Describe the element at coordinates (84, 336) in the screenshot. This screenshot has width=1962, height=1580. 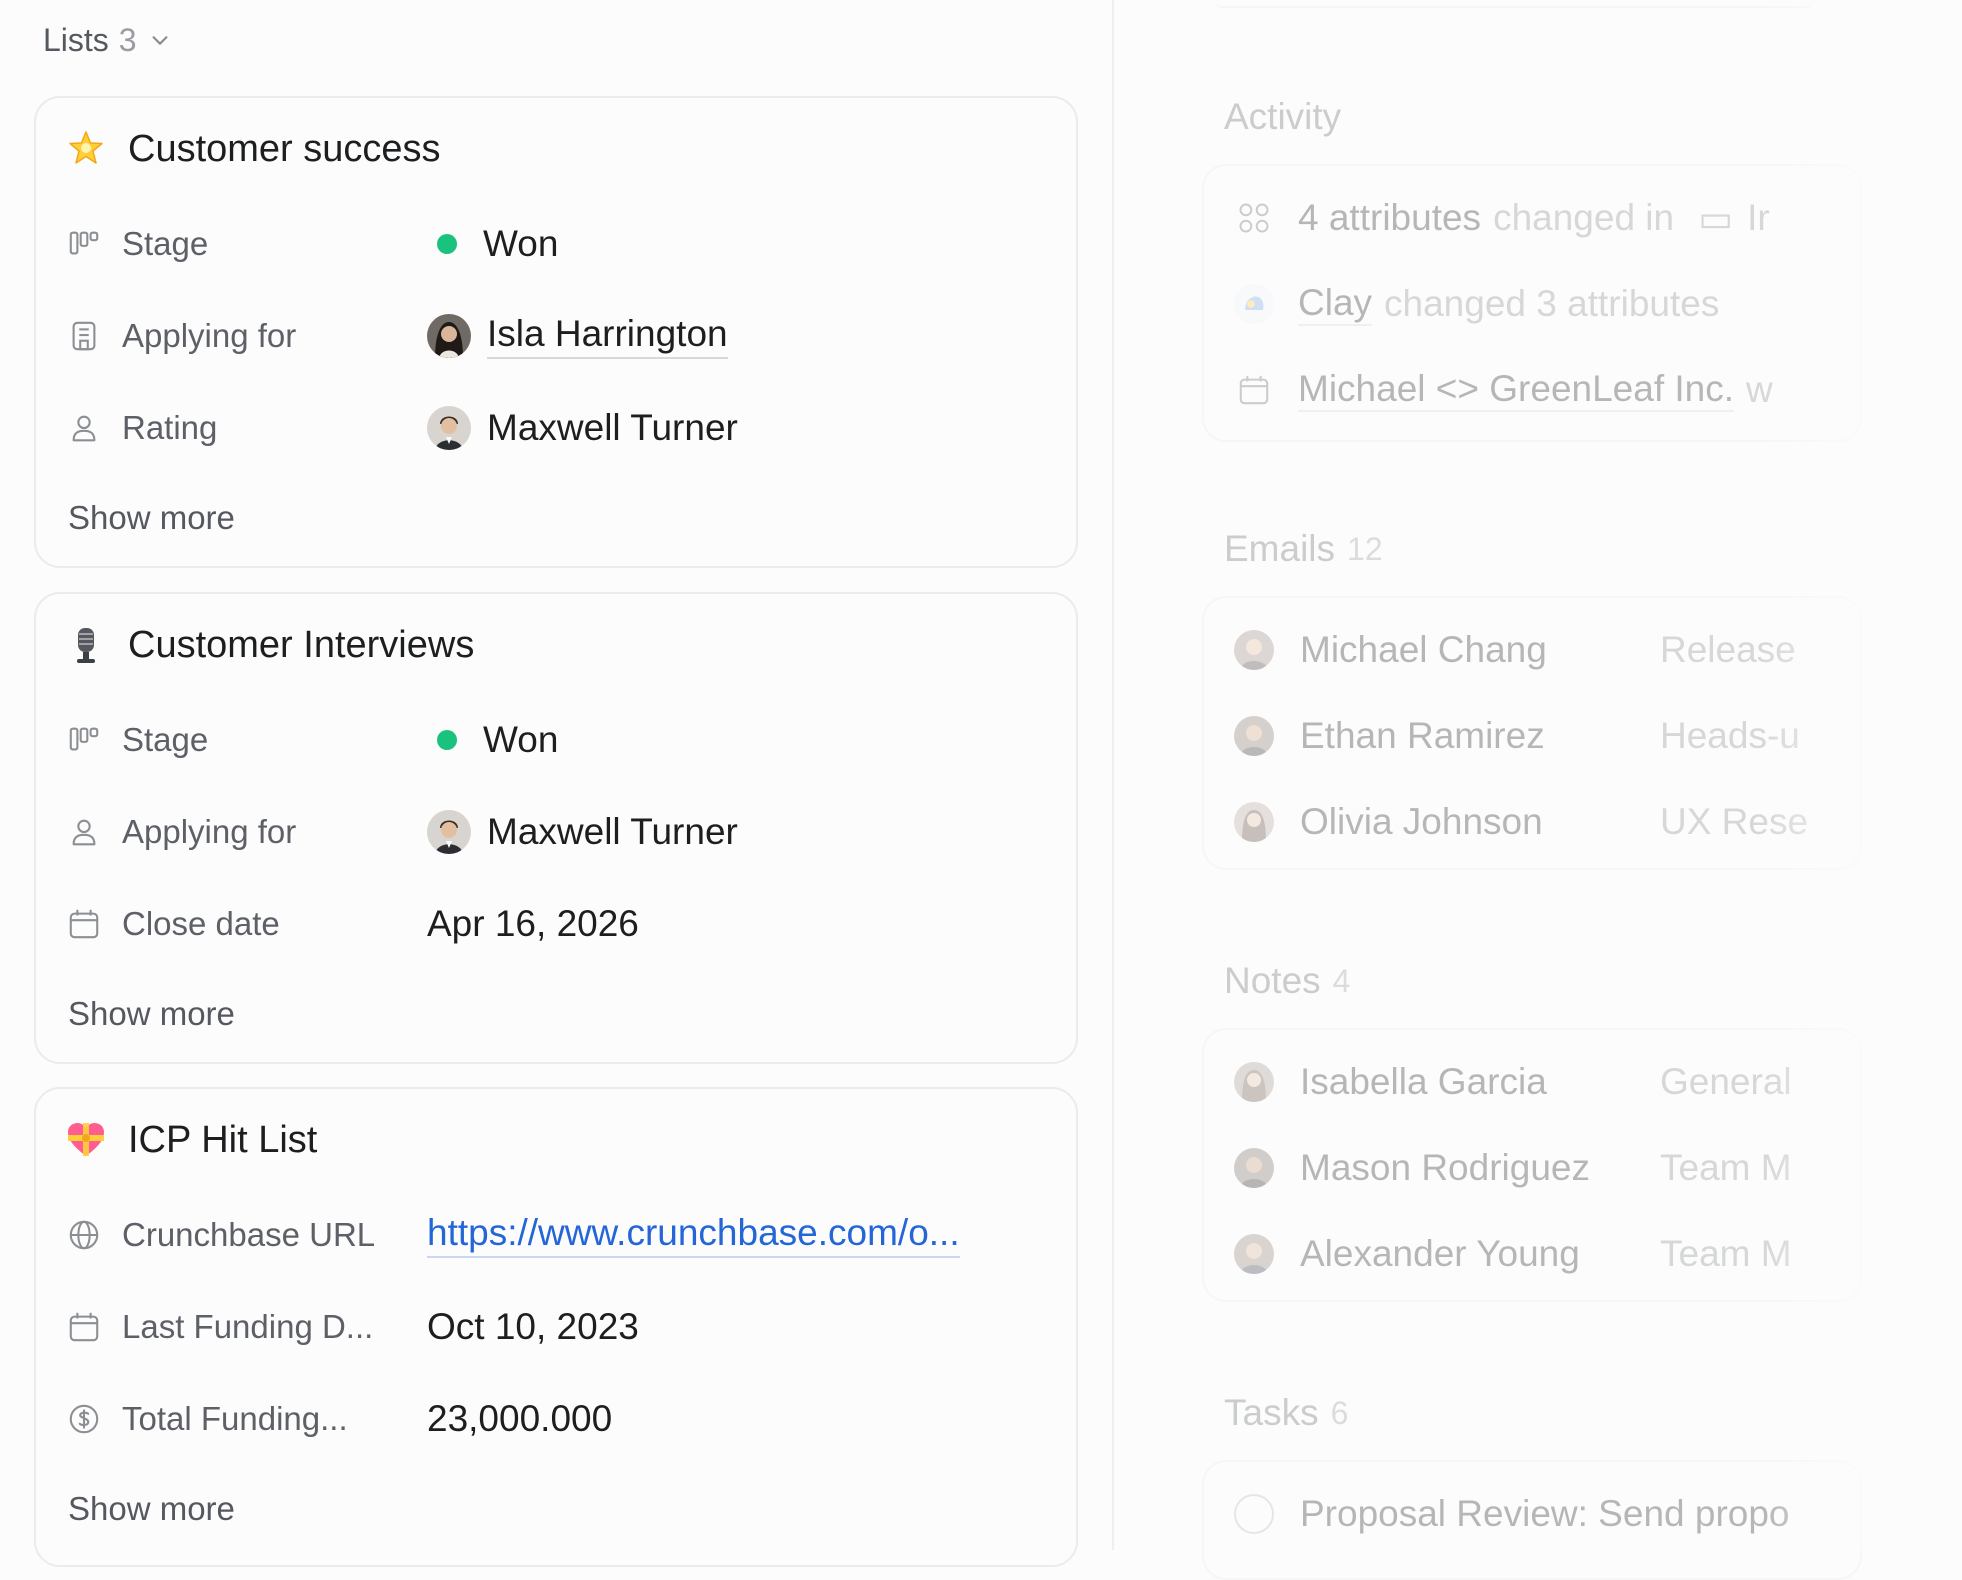
I see `building-icon` at that location.